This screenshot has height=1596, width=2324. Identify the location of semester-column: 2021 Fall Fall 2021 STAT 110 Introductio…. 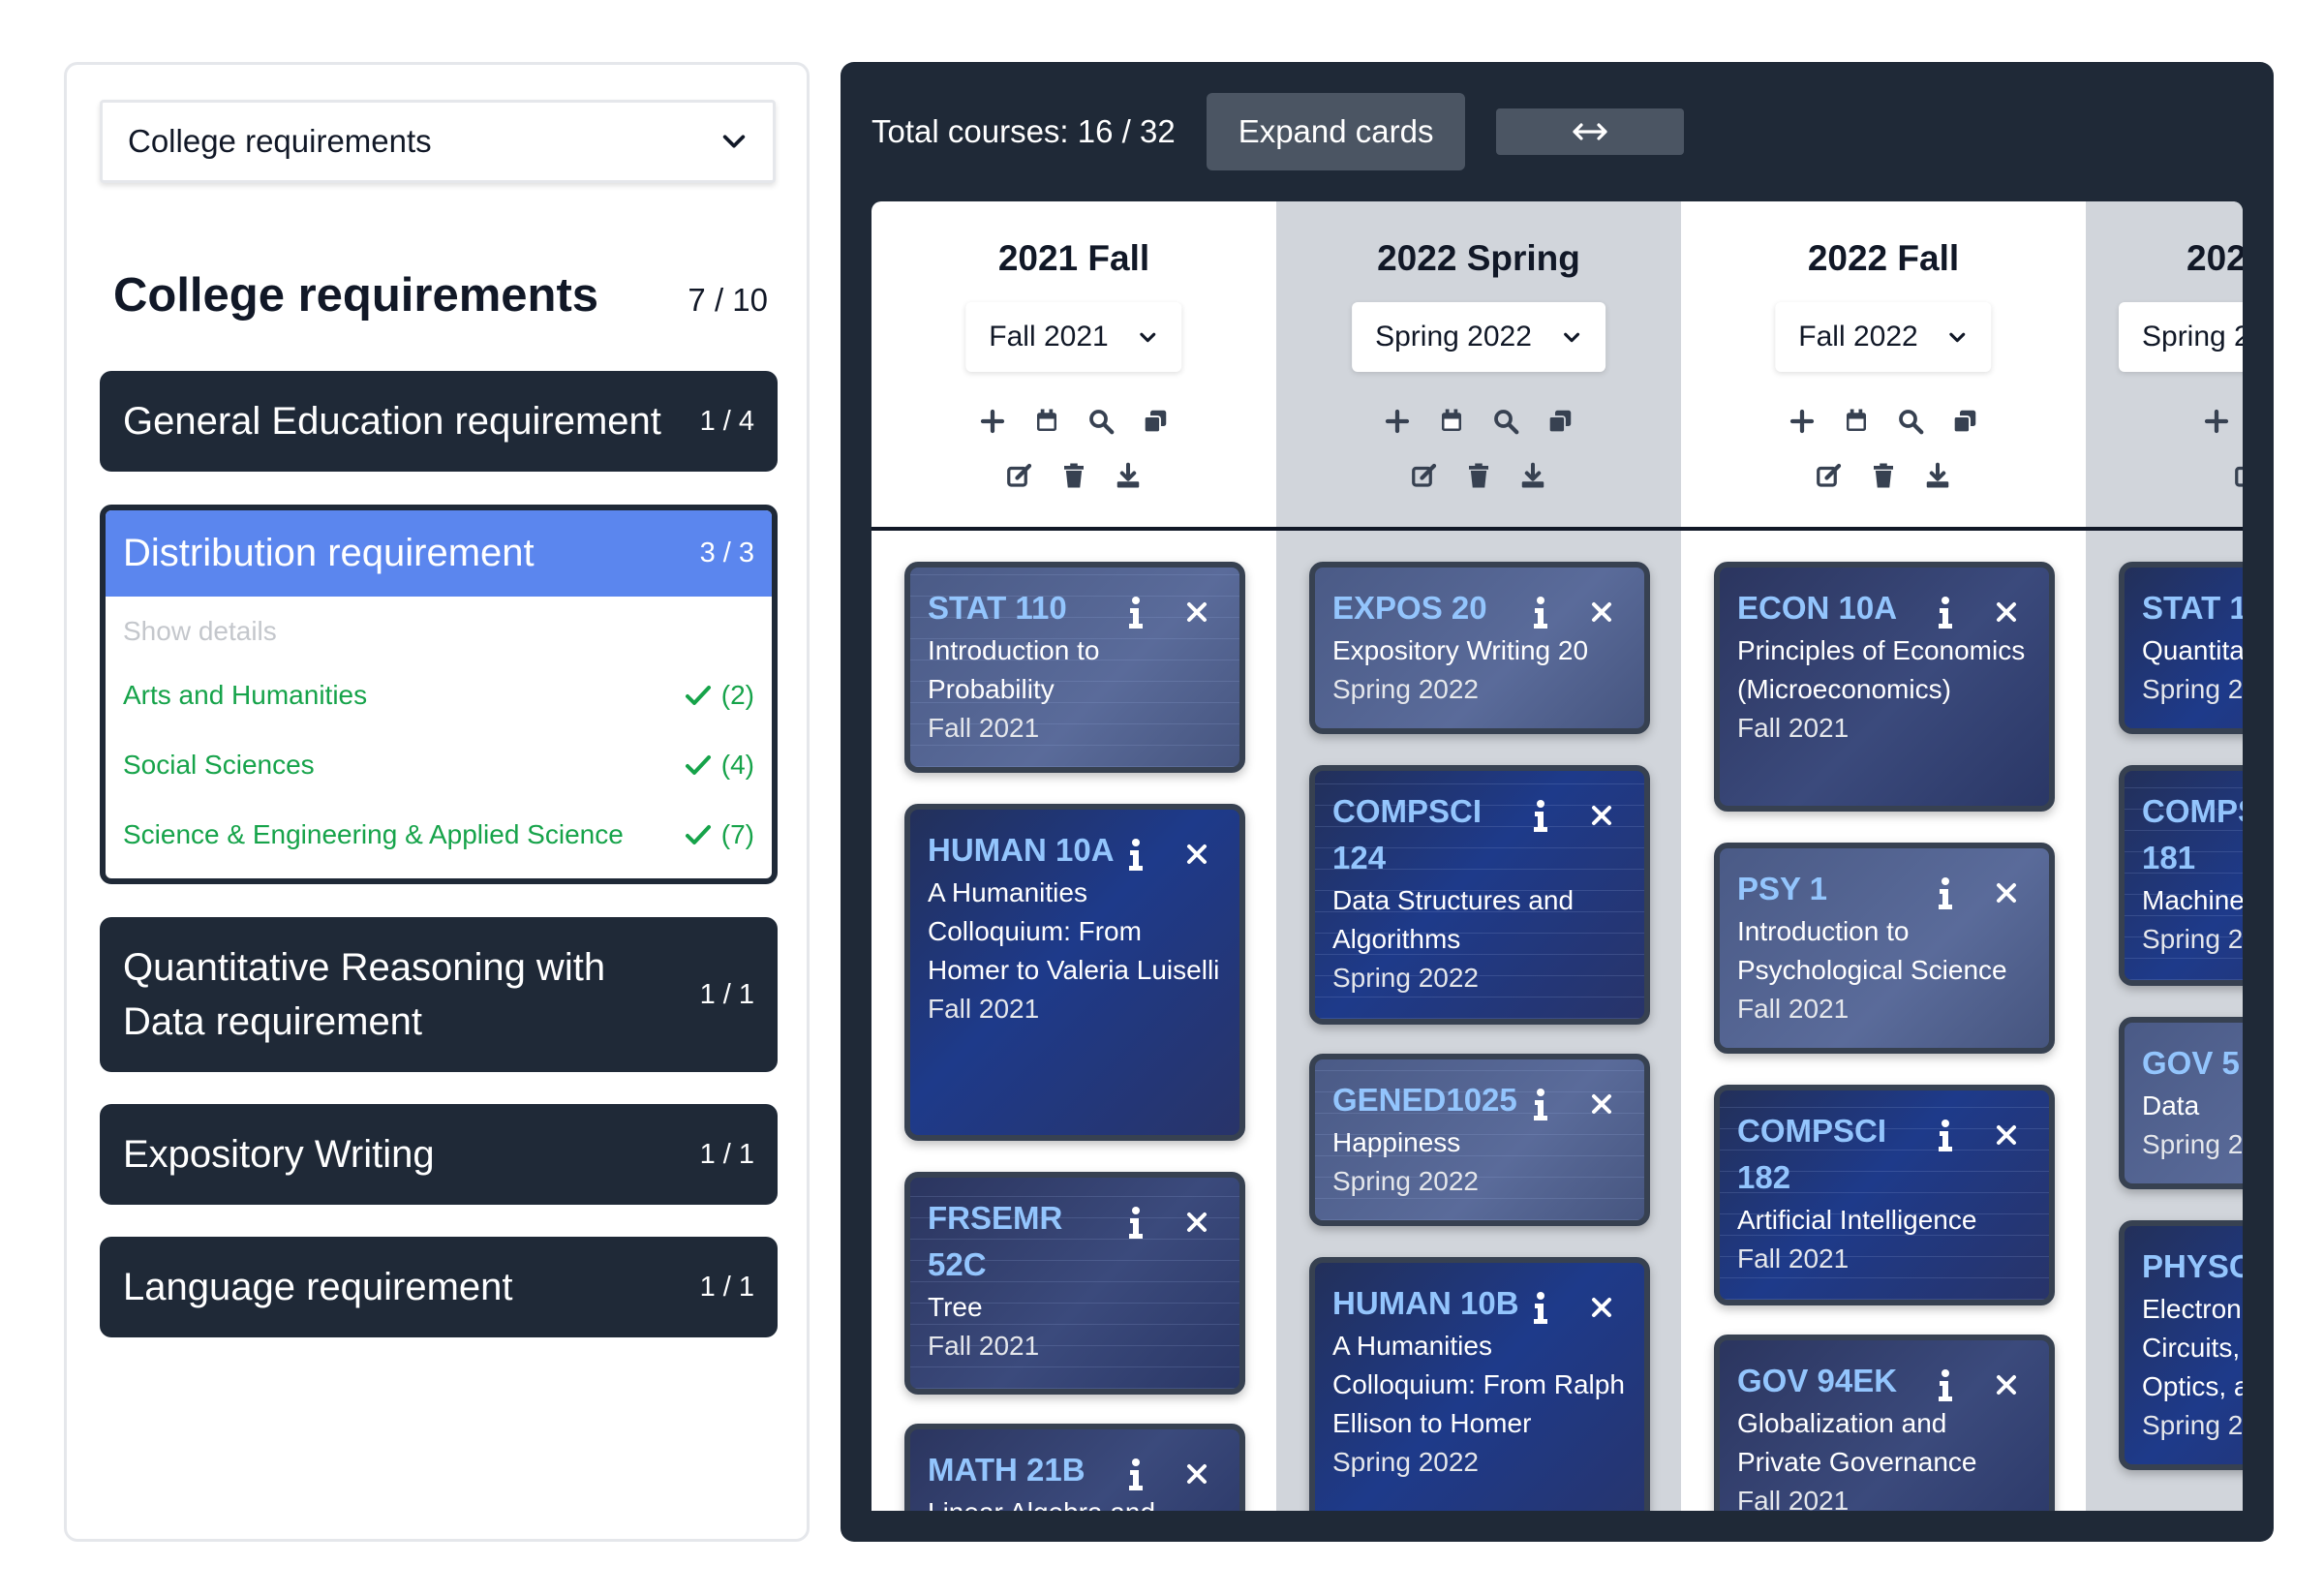
(1074, 856).